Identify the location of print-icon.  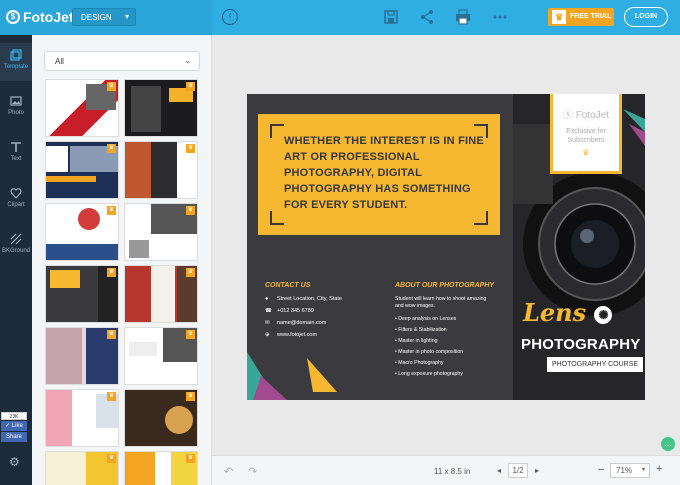
(463, 17).